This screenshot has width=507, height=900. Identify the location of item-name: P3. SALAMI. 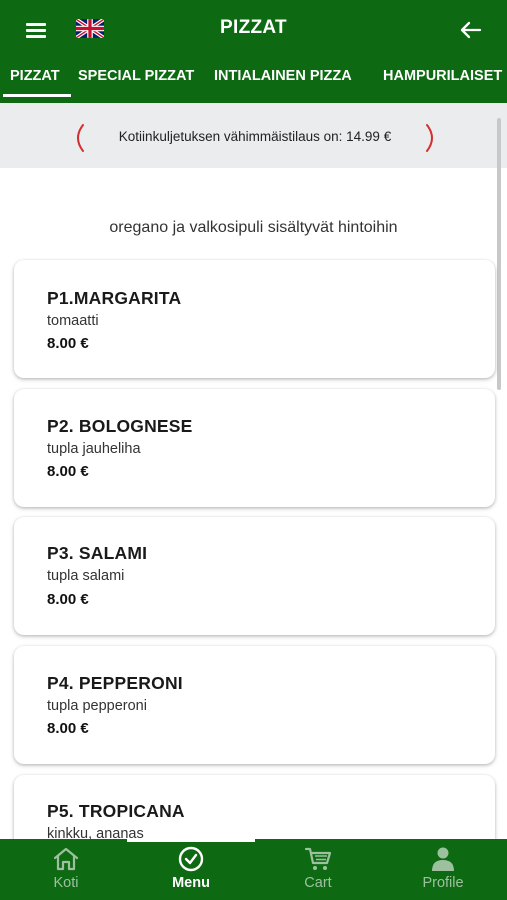
(97, 553).